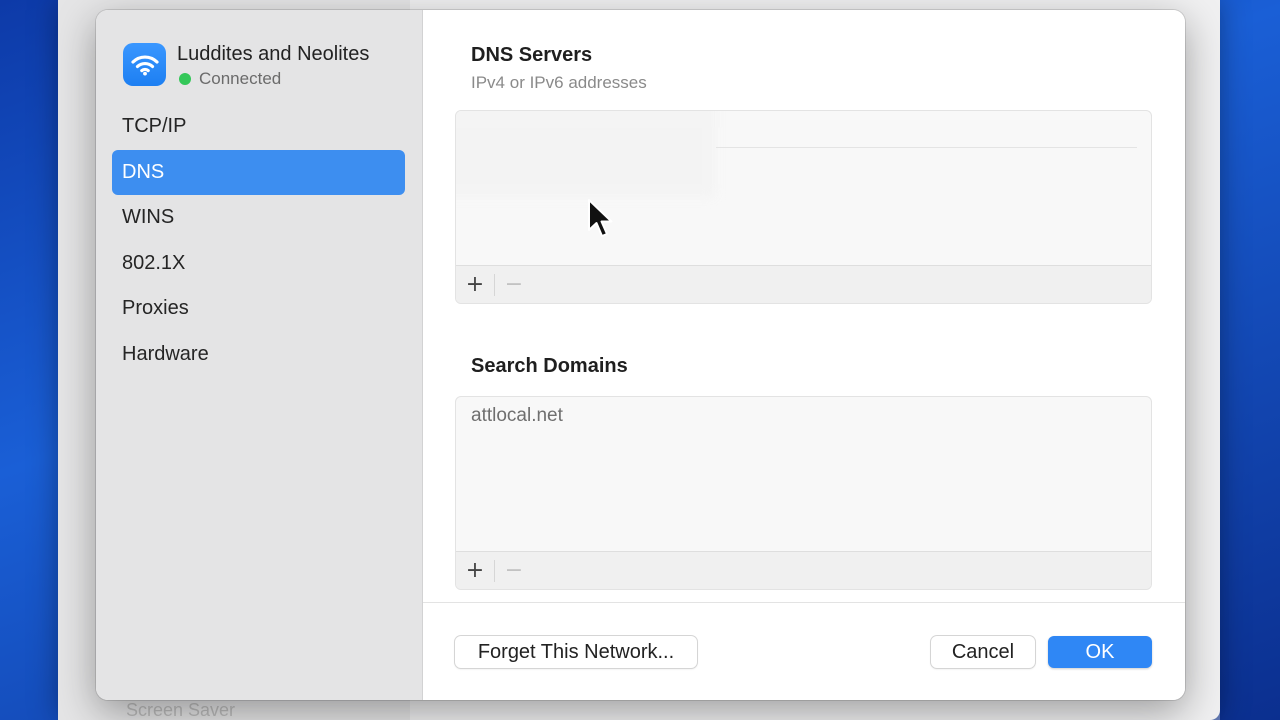 The image size is (1280, 720). I want to click on details-nav: TCP/IP DNS WINS 802.1X Proxies Hardware, so click(258, 240).